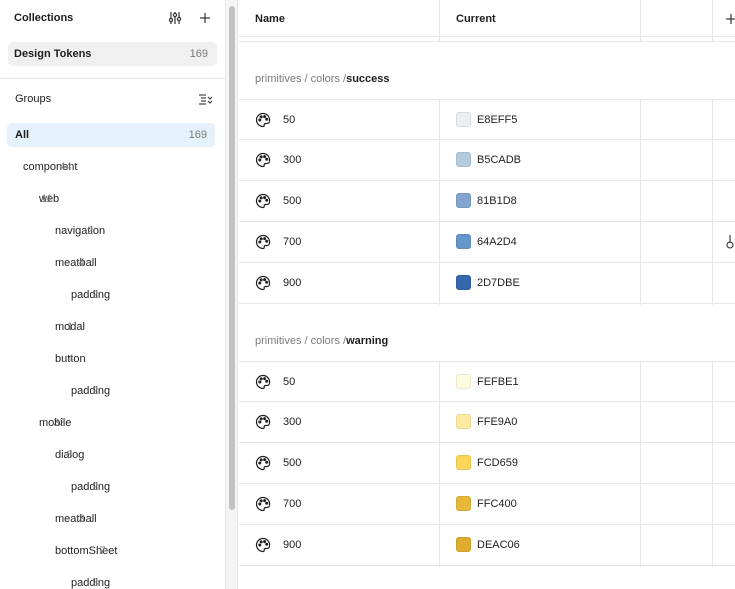 The image size is (735, 589). I want to click on table-row: 50 FEFBE1, so click(487, 381).